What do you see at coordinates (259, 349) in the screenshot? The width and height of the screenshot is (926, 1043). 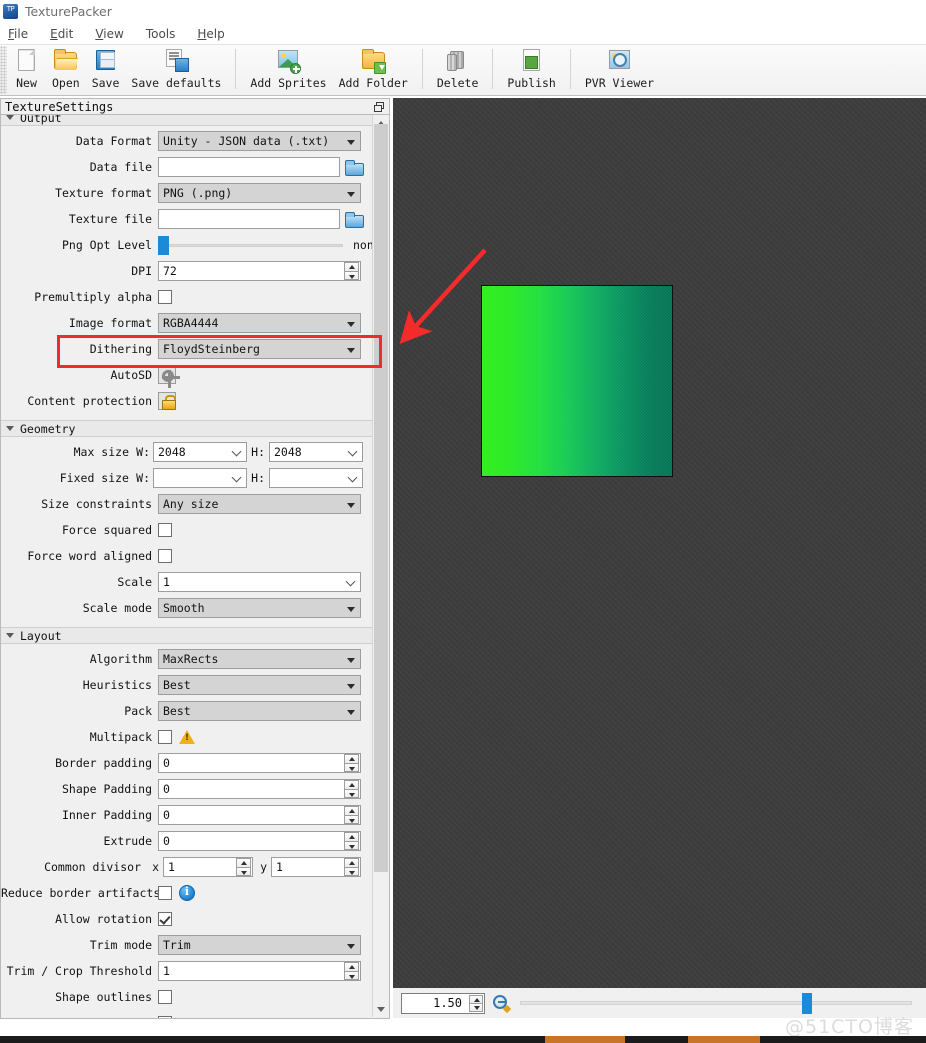 I see `dithering-combo: FloydSteinberg` at bounding box center [259, 349].